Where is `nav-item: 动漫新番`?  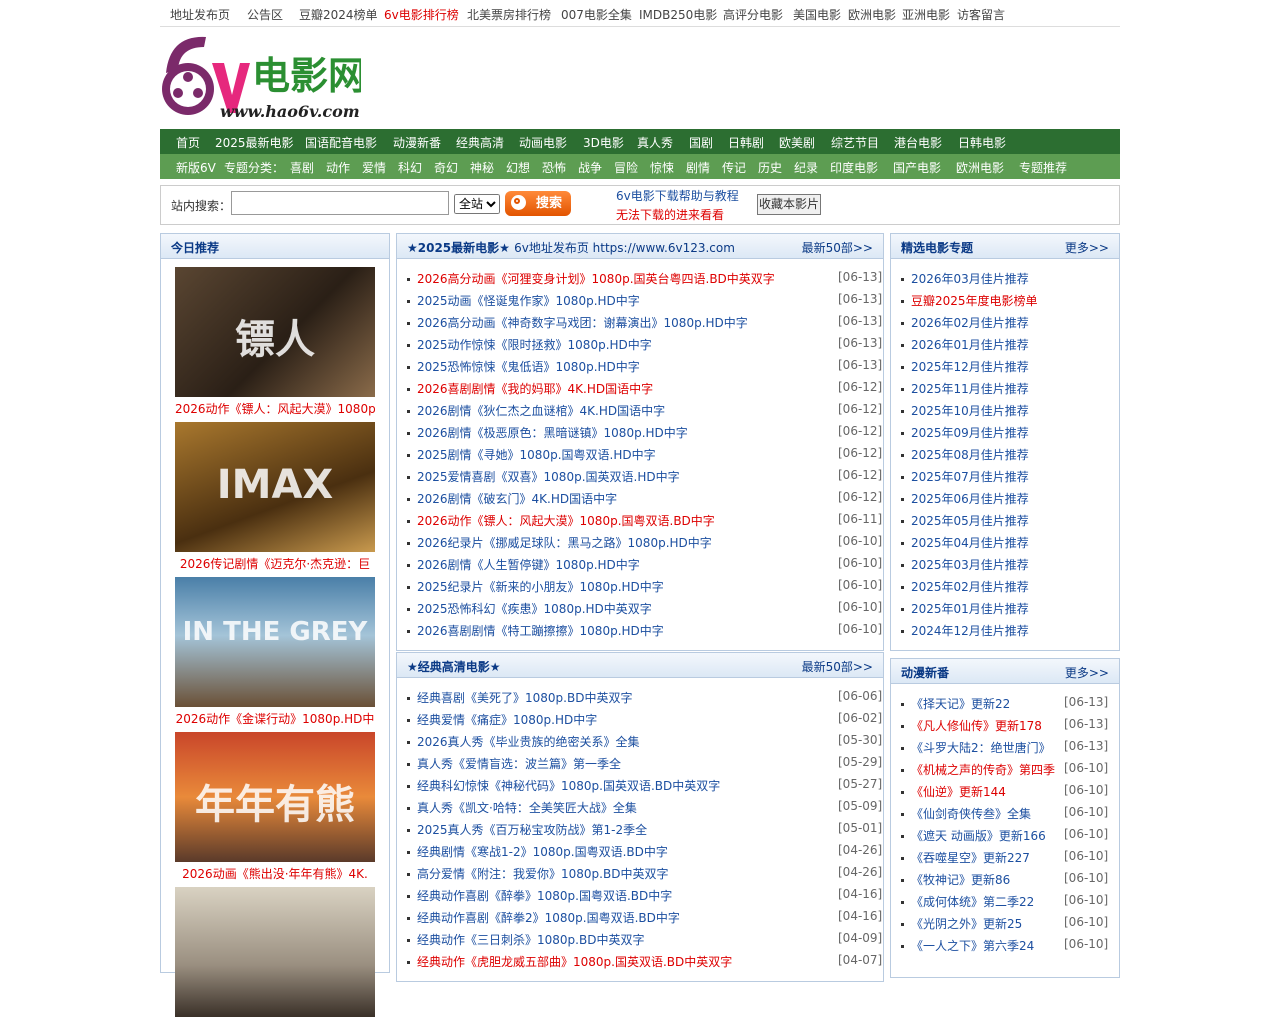 nav-item: 动漫新番 is located at coordinates (417, 142).